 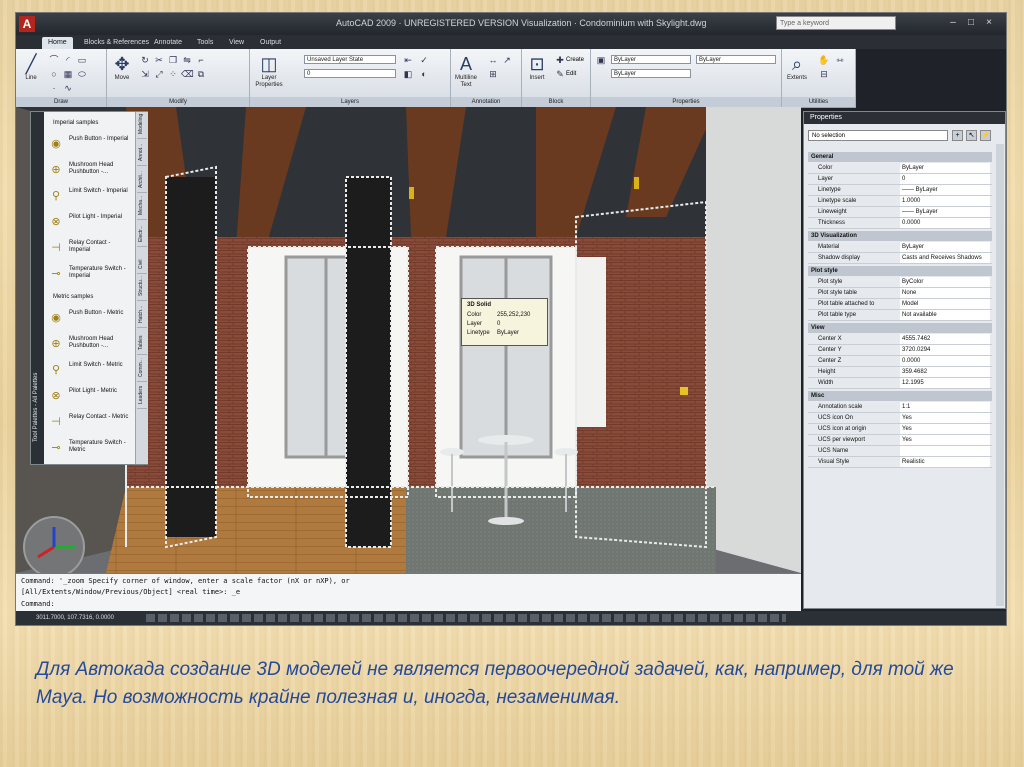 I want to click on selection-dropdown: No selection, so click(x=878, y=135).